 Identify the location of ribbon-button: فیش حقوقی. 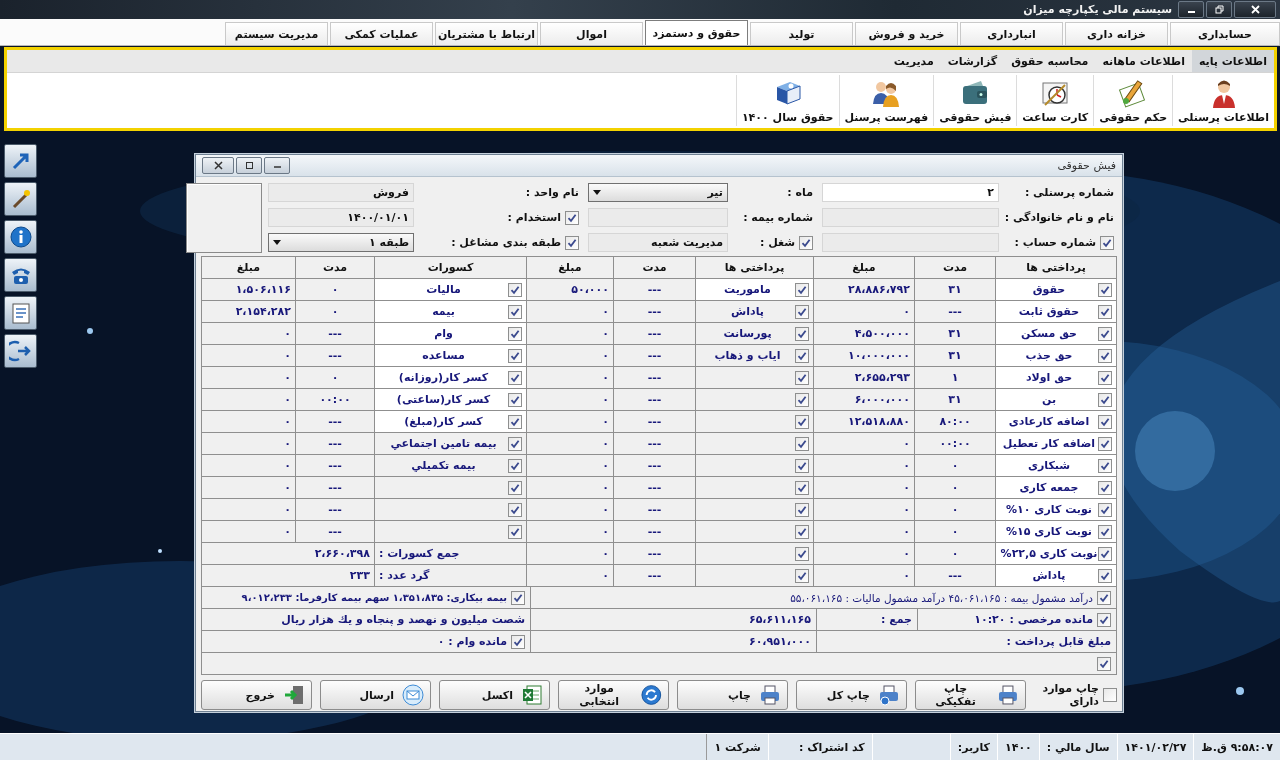
(975, 100).